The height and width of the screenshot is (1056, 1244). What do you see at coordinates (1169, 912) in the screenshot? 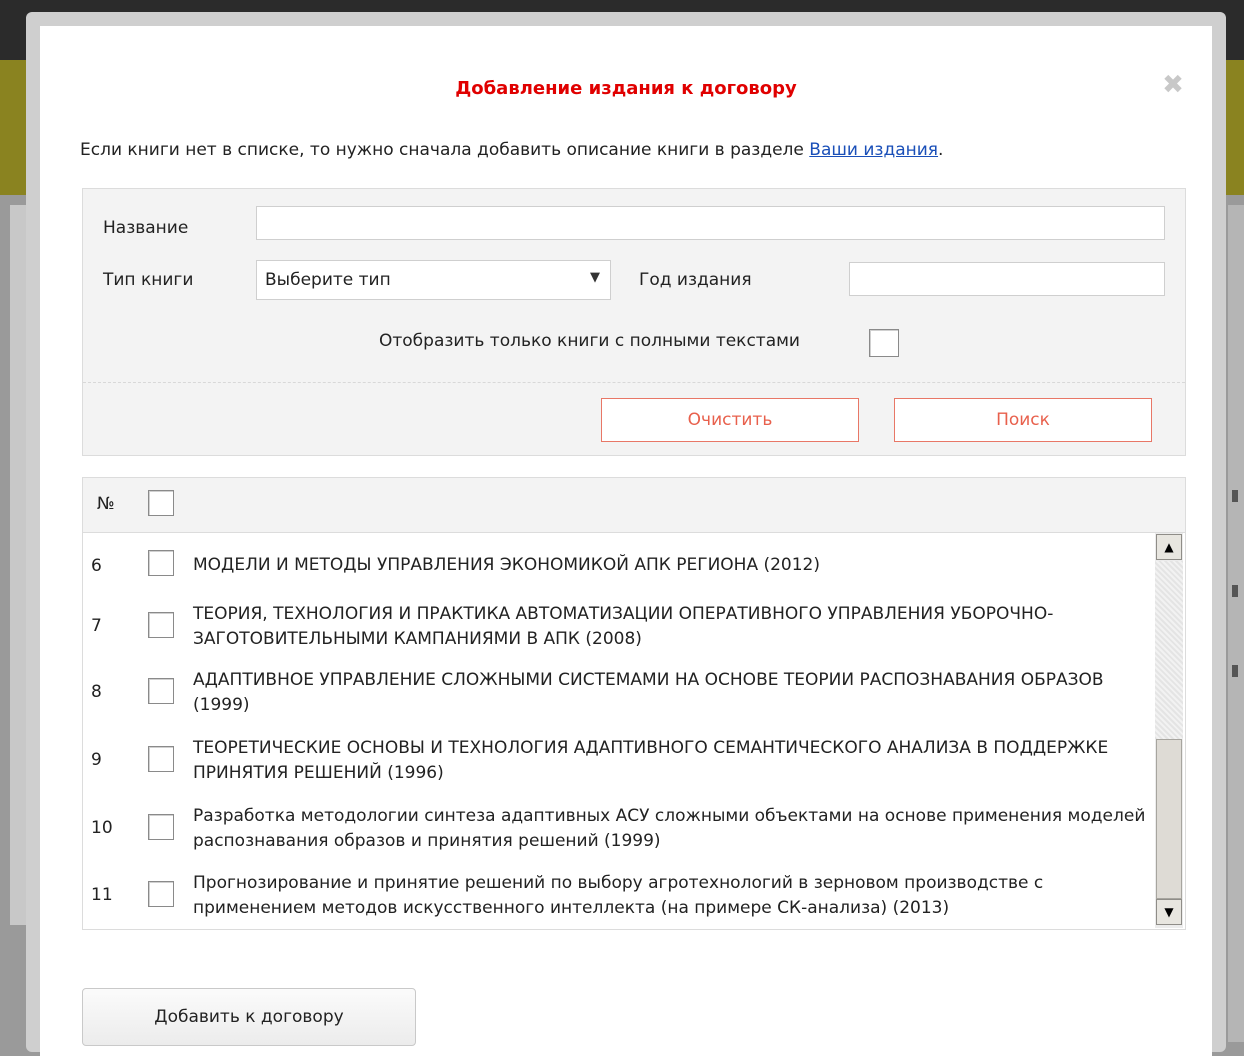
I see `scroll-down-icon: ▼` at bounding box center [1169, 912].